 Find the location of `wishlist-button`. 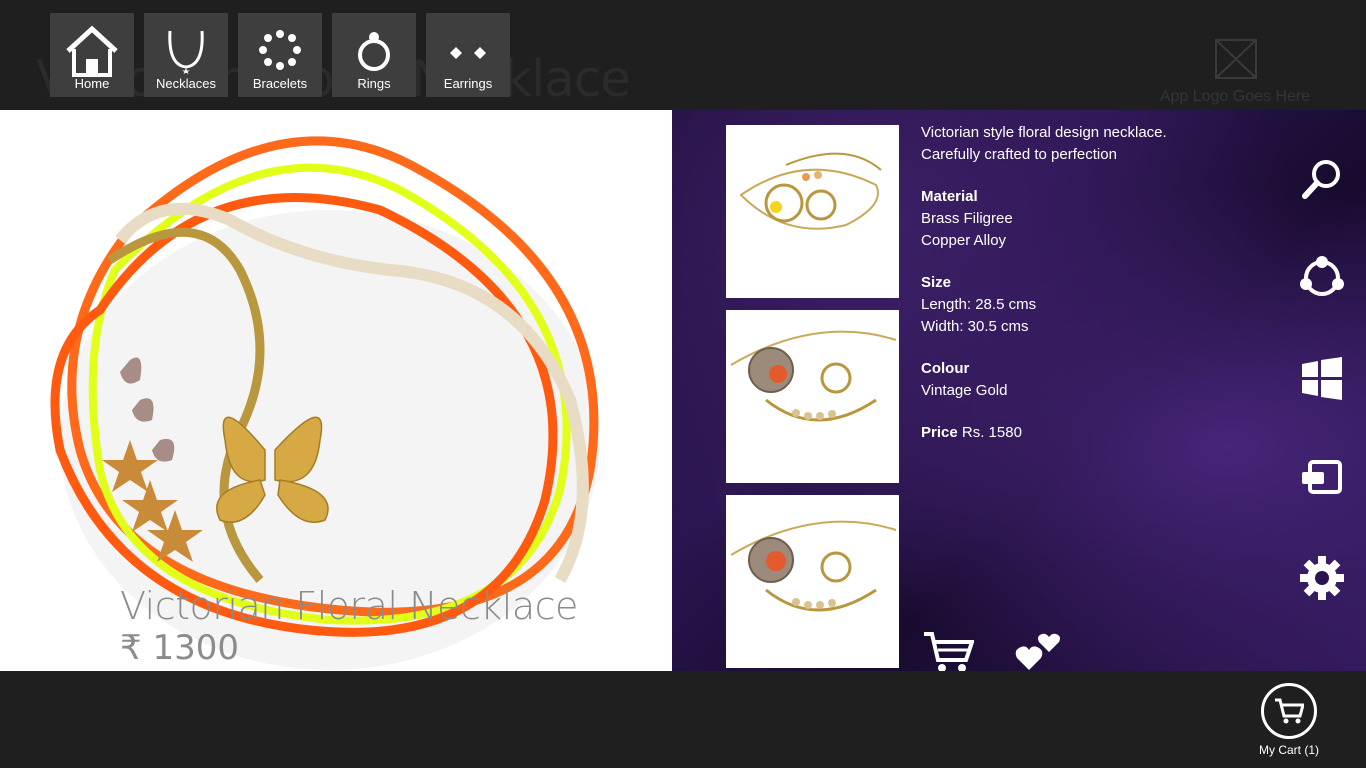

wishlist-button is located at coordinates (1039, 650).